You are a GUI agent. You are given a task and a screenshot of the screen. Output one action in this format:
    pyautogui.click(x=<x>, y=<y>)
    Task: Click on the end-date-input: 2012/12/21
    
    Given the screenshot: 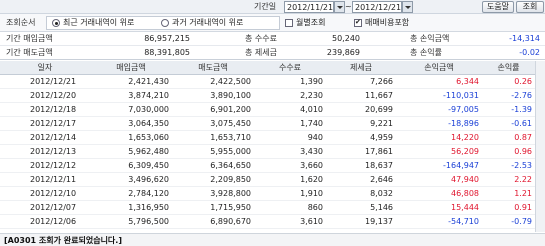 What is the action you would take?
    pyautogui.click(x=377, y=7)
    